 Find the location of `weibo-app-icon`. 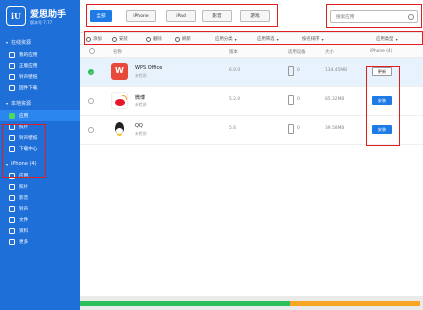

weibo-app-icon is located at coordinates (119, 100).